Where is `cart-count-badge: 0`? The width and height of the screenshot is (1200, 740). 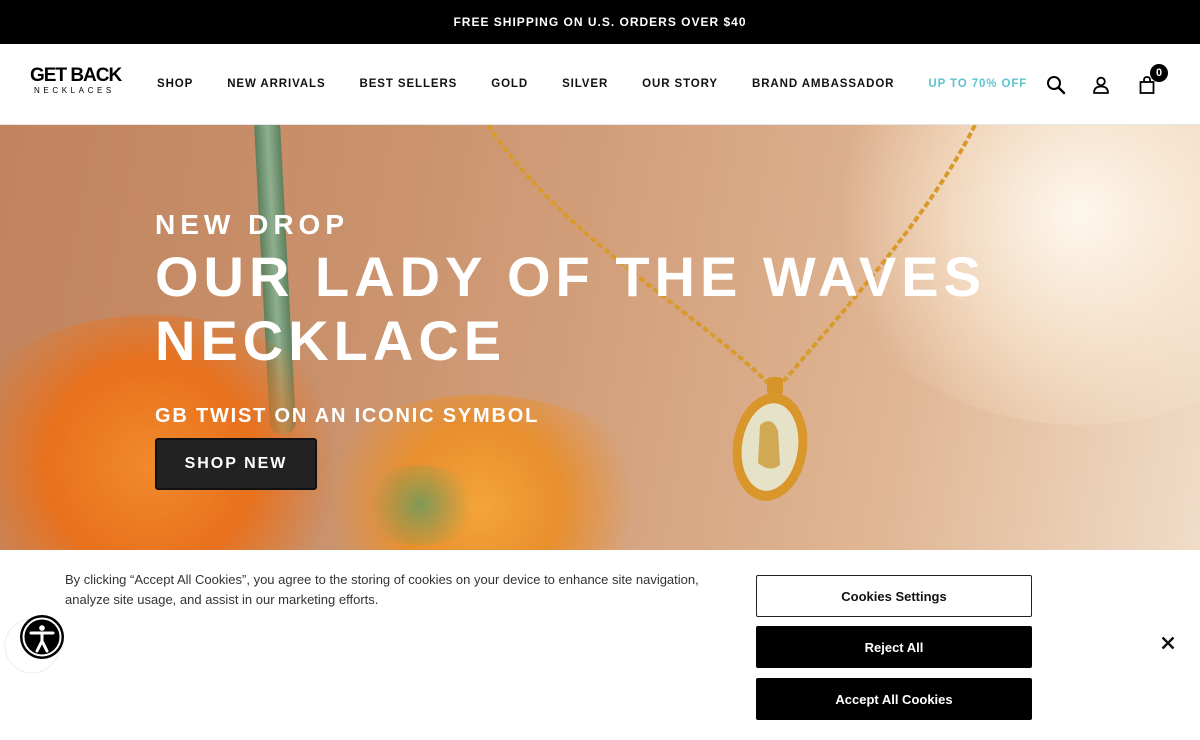
cart-count-badge: 0 is located at coordinates (1159, 73).